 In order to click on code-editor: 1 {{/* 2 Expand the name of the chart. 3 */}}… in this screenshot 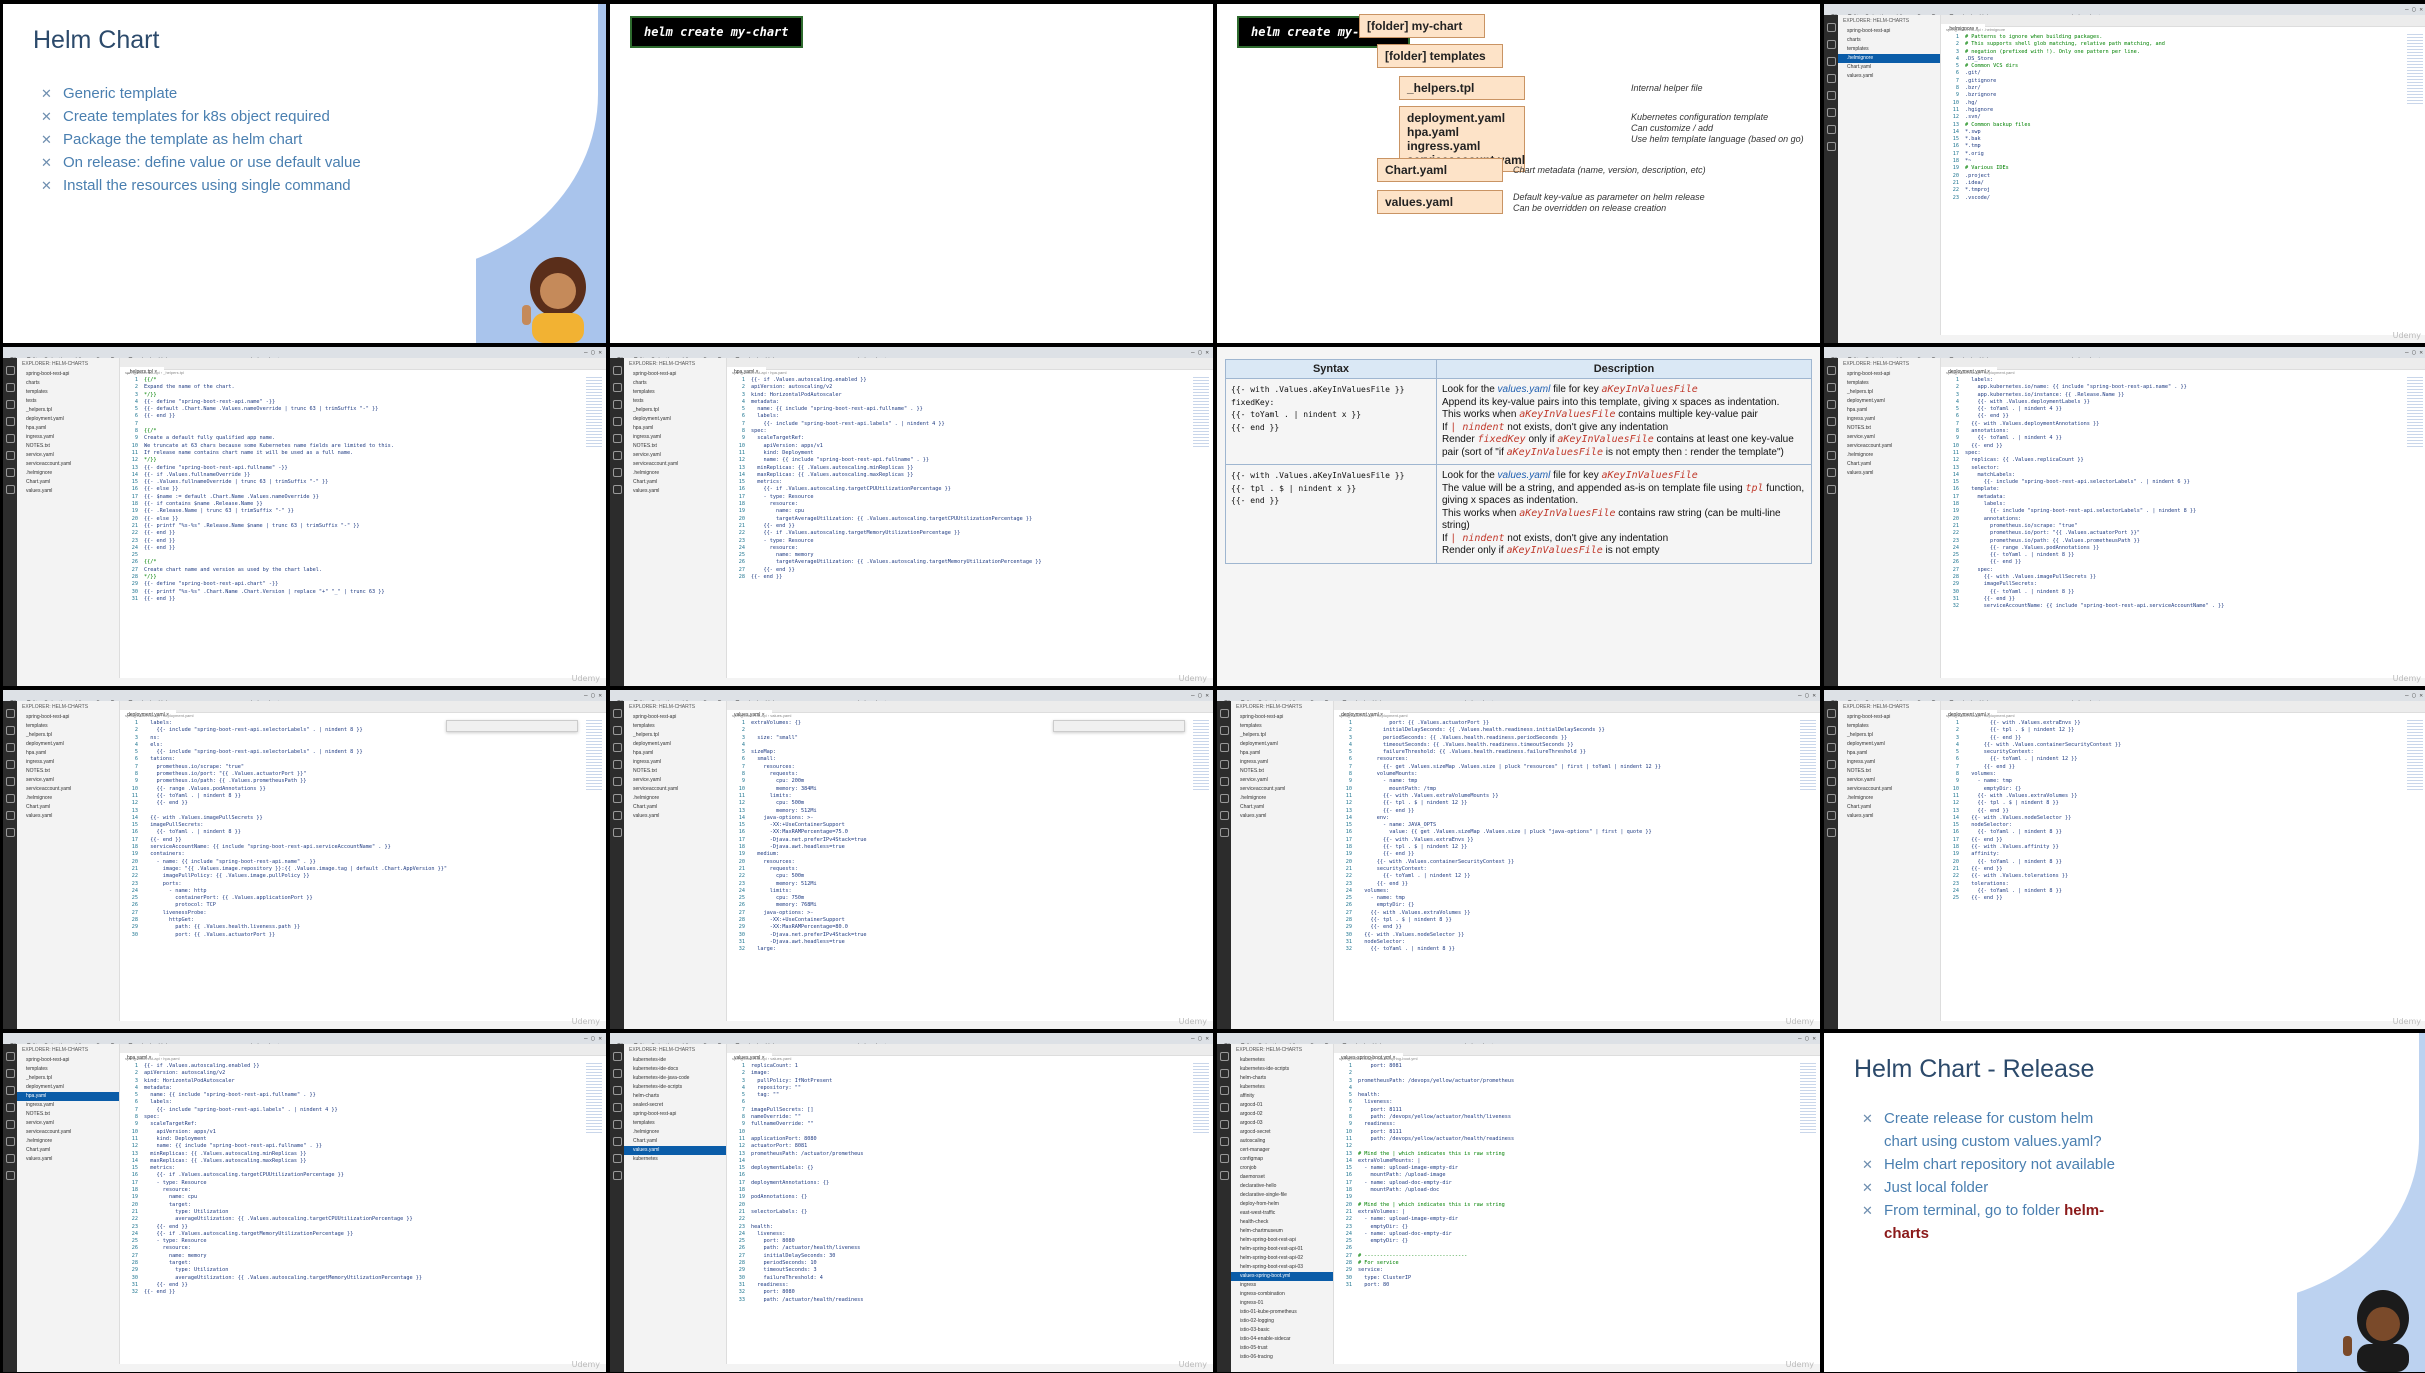, I will do `click(351, 527)`.